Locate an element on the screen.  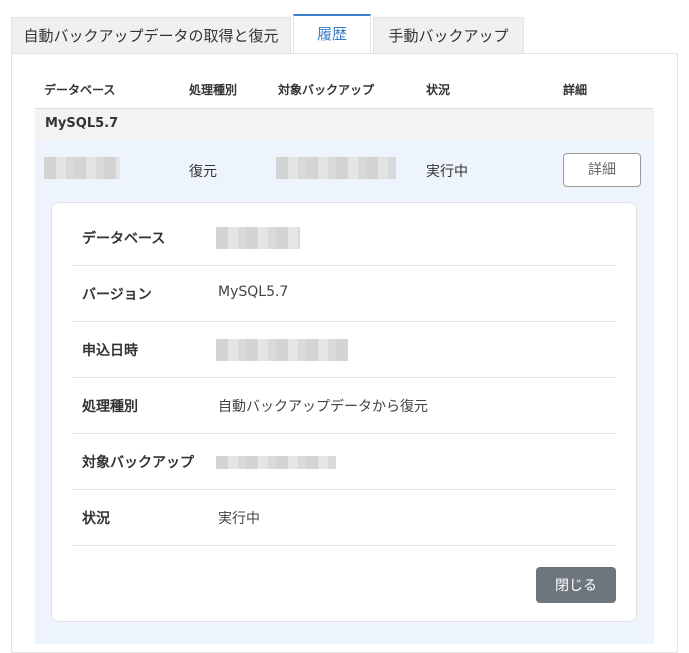
detail-label: バージョン is located at coordinates (117, 295).